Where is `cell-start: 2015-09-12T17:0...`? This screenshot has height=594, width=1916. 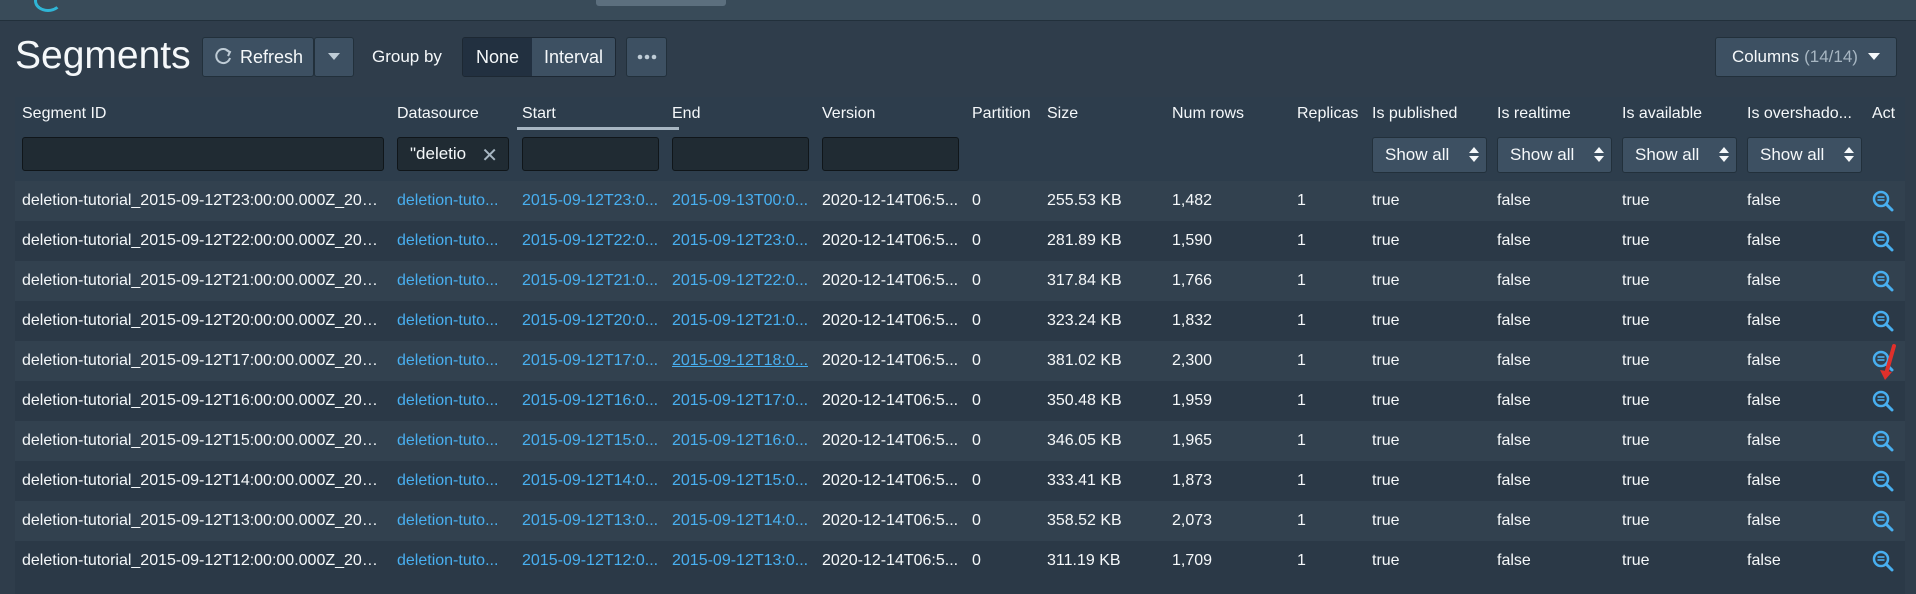 cell-start: 2015-09-12T17:0... is located at coordinates (590, 361).